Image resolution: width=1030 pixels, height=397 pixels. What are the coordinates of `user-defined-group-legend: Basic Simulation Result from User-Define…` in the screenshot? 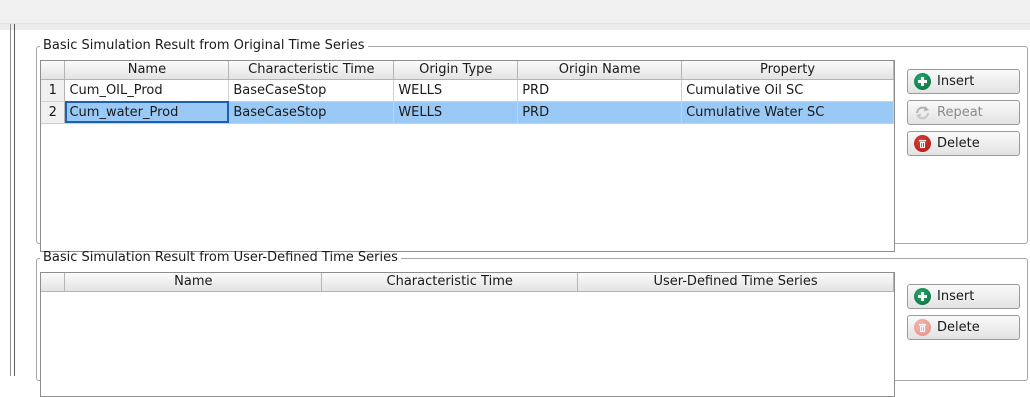 It's located at (220, 257).